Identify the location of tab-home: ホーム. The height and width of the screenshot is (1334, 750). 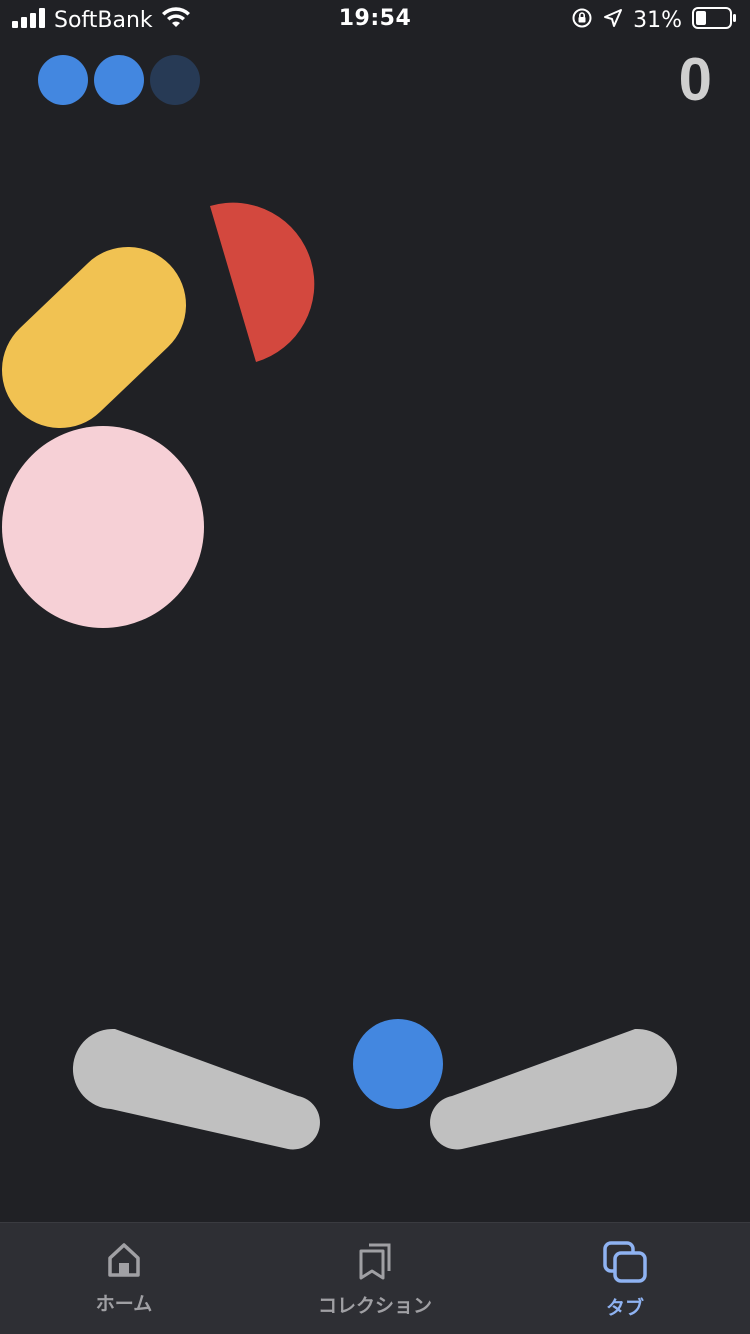
(124, 1278).